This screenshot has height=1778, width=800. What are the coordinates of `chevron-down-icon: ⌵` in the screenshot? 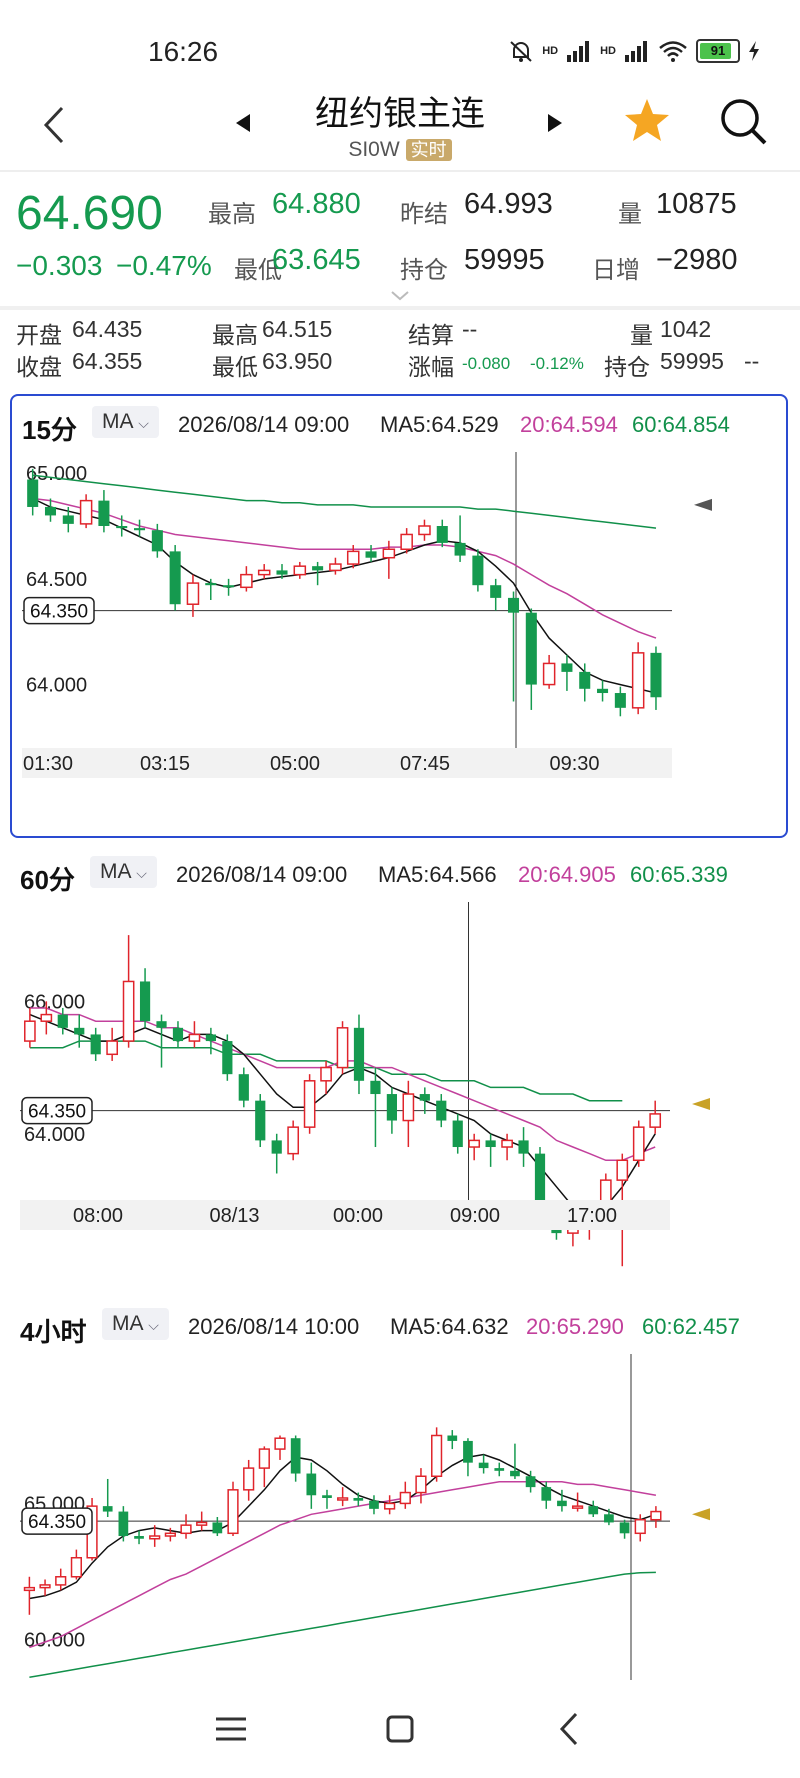 It's located at (143, 423).